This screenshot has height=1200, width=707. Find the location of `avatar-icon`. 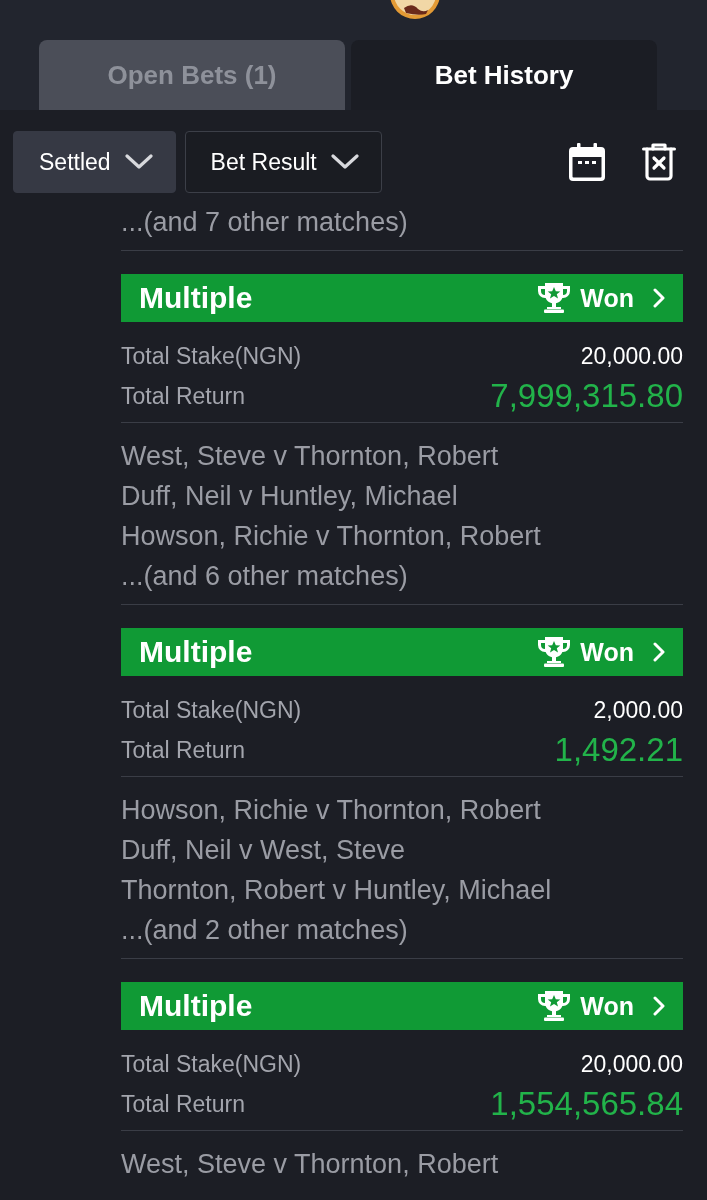

avatar-icon is located at coordinates (415, 10).